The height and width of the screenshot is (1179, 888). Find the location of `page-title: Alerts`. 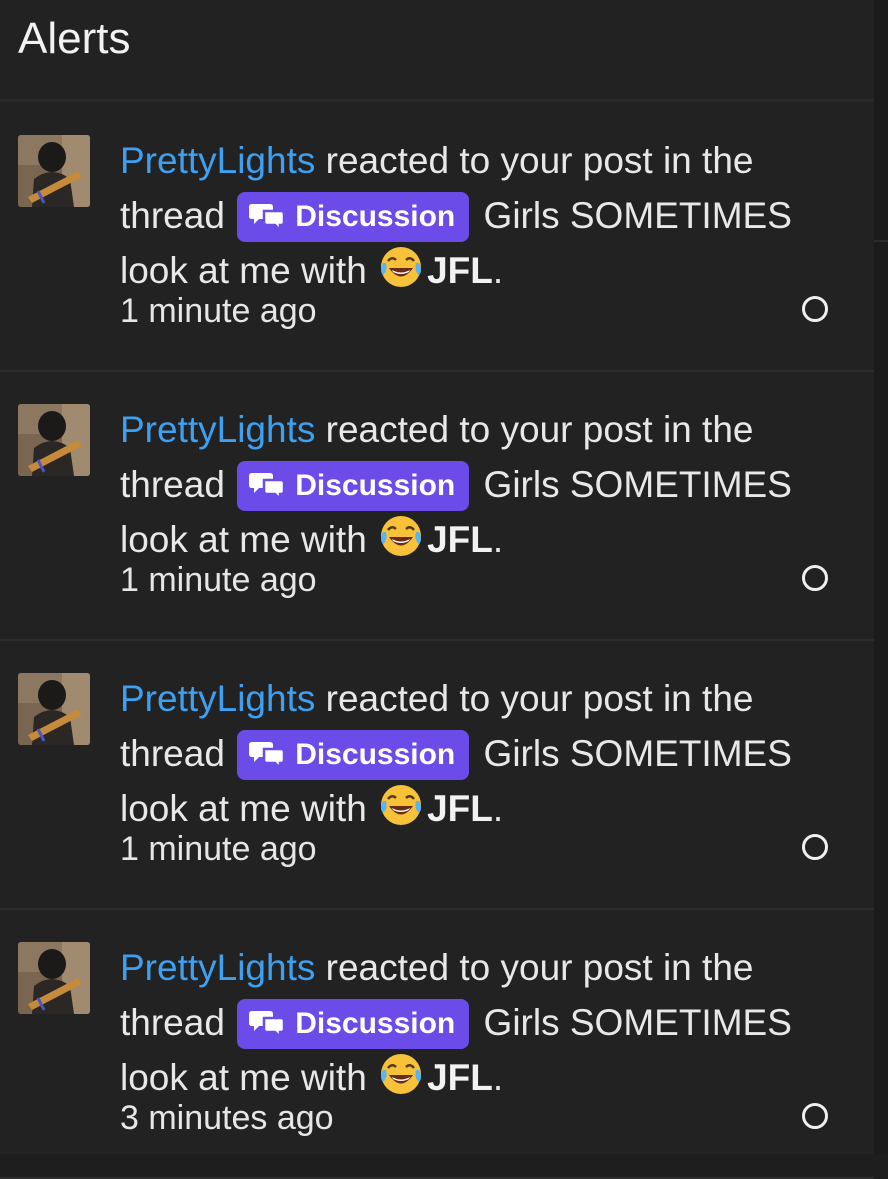

page-title: Alerts is located at coordinates (74, 38).